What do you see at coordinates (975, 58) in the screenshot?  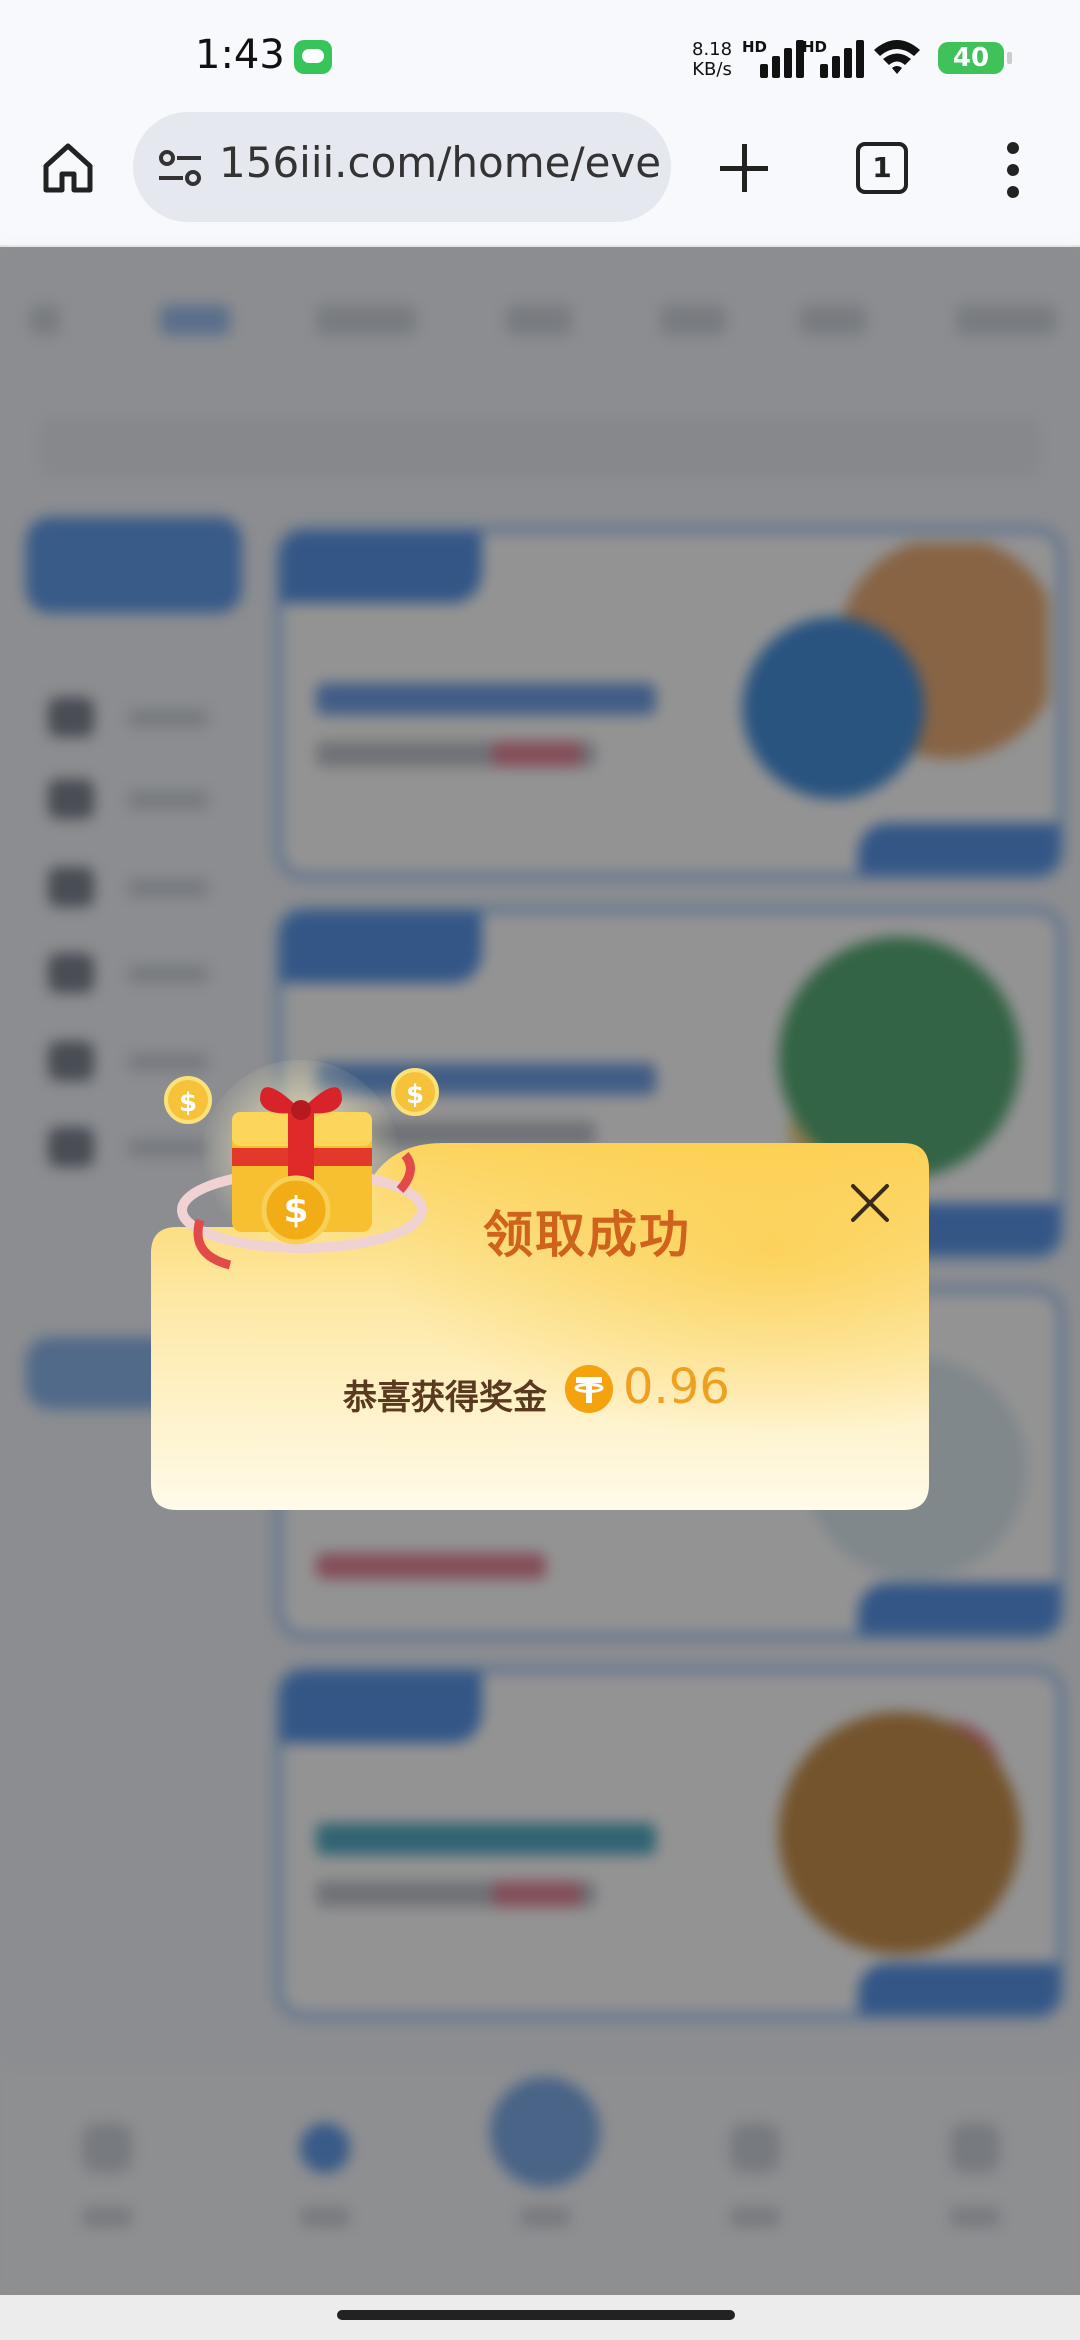 I see `battery-icon: 40` at bounding box center [975, 58].